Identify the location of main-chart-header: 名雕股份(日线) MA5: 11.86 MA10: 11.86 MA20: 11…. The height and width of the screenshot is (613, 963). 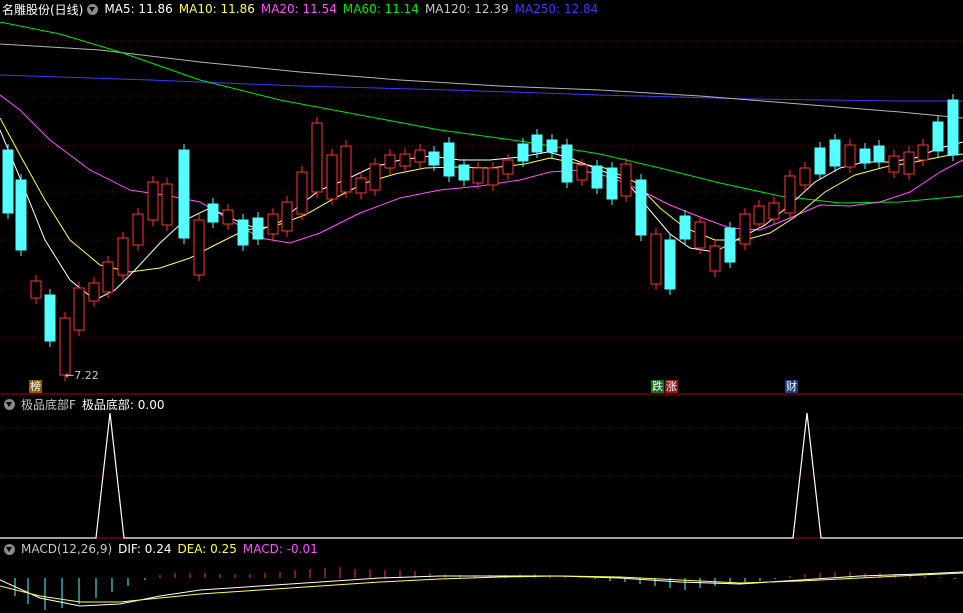
(303, 9).